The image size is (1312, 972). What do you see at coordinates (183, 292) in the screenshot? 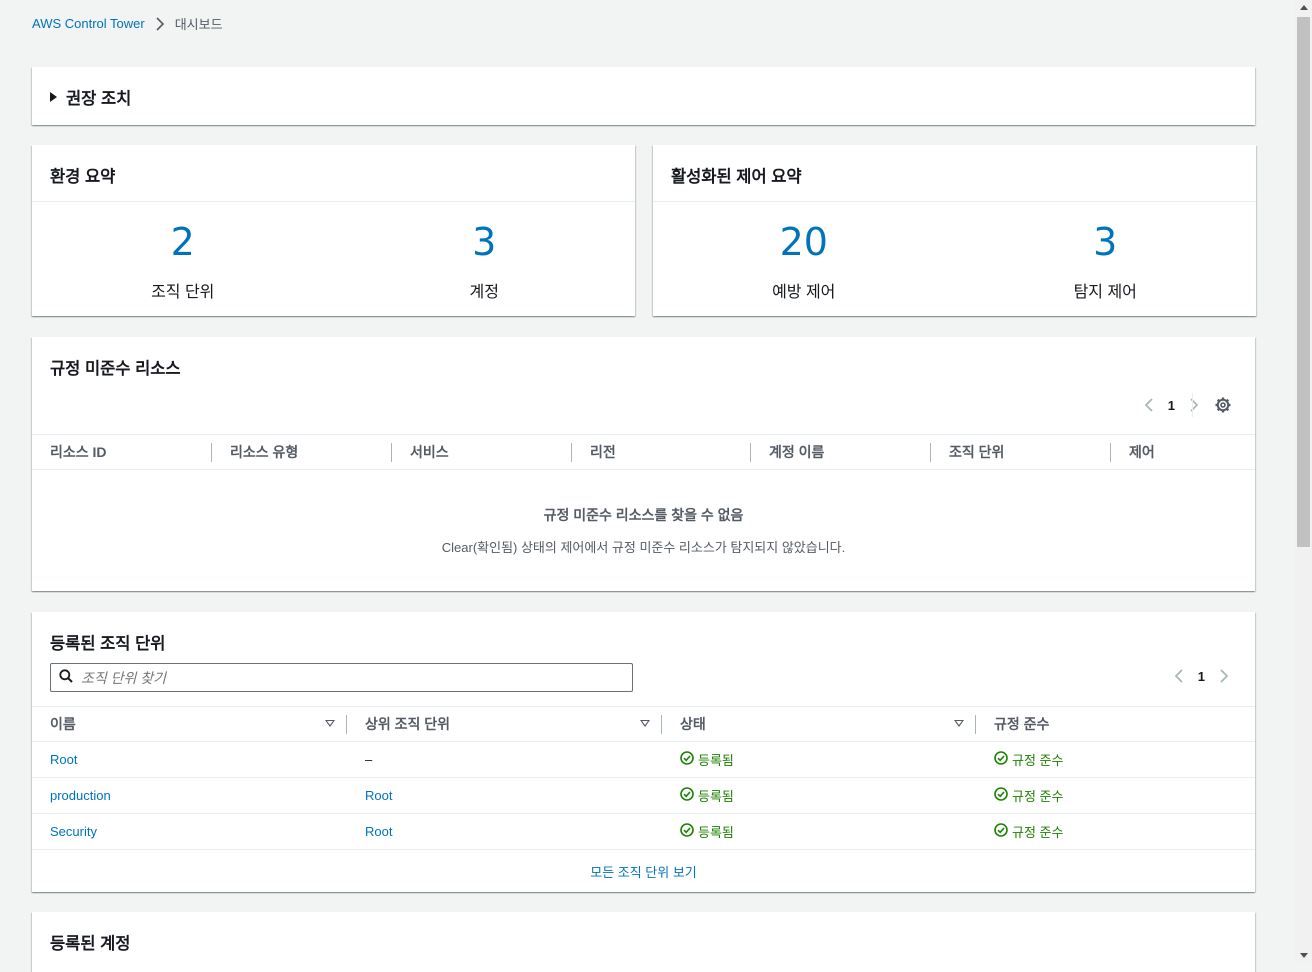
I see `ou-count-label: 조직 단위` at bounding box center [183, 292].